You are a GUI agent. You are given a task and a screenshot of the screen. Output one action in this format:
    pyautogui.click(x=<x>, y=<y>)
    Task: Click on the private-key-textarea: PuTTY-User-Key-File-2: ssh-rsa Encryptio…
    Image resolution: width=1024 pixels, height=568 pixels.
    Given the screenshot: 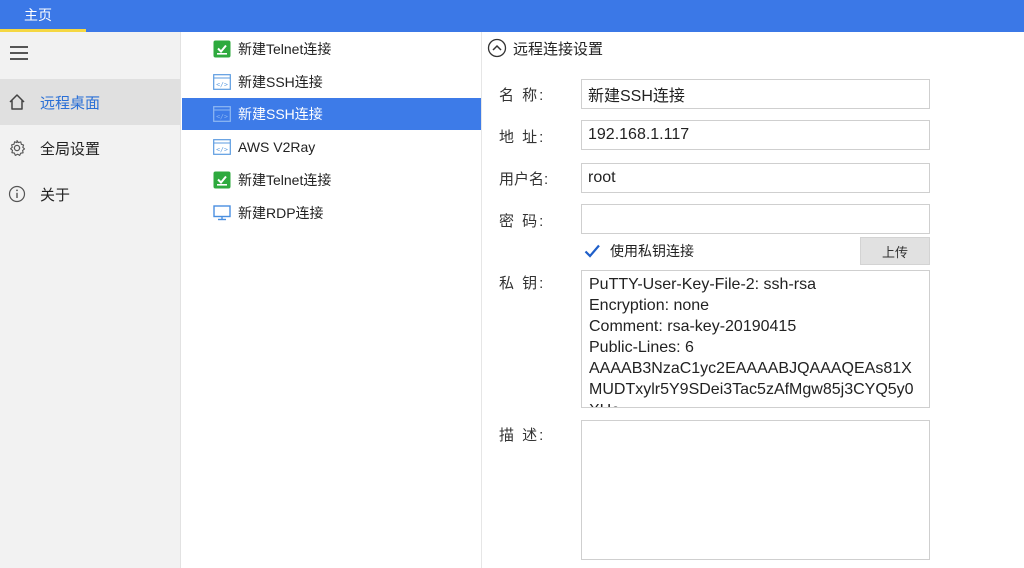 What is the action you would take?
    pyautogui.click(x=755, y=339)
    